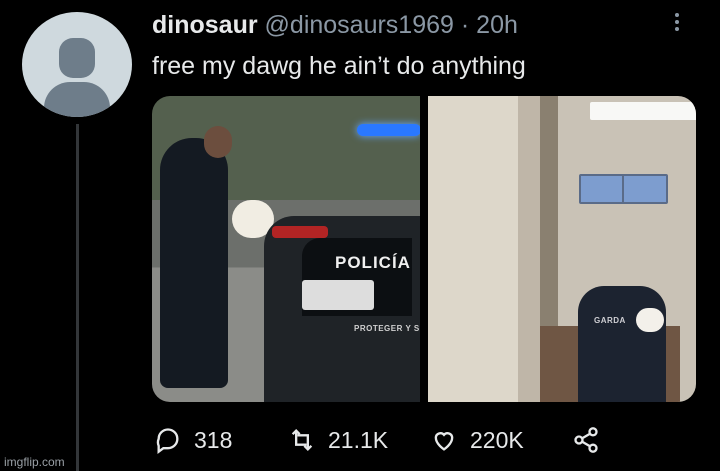 This screenshot has width=720, height=471. I want to click on avatar-shoulders-shape, so click(77, 99).